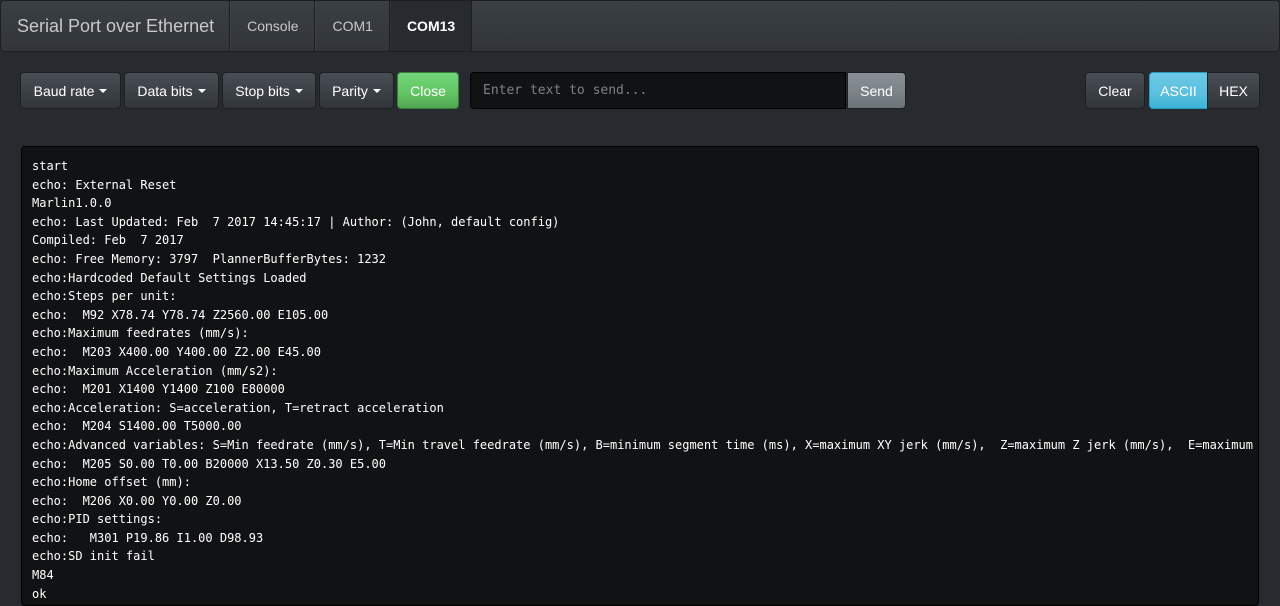 The image size is (1280, 606). Describe the element at coordinates (876, 90) in the screenshot. I see `send-button: Send` at that location.